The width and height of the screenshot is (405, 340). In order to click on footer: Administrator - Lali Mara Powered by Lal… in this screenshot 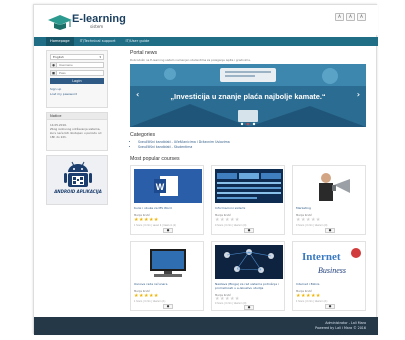, I will do `click(206, 326)`.